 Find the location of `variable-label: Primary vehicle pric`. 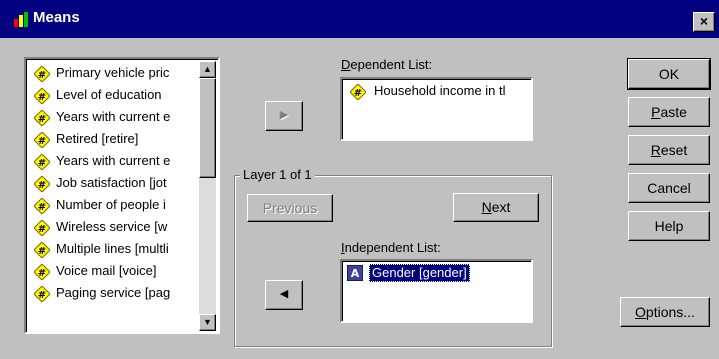

variable-label: Primary vehicle pric is located at coordinates (113, 72).